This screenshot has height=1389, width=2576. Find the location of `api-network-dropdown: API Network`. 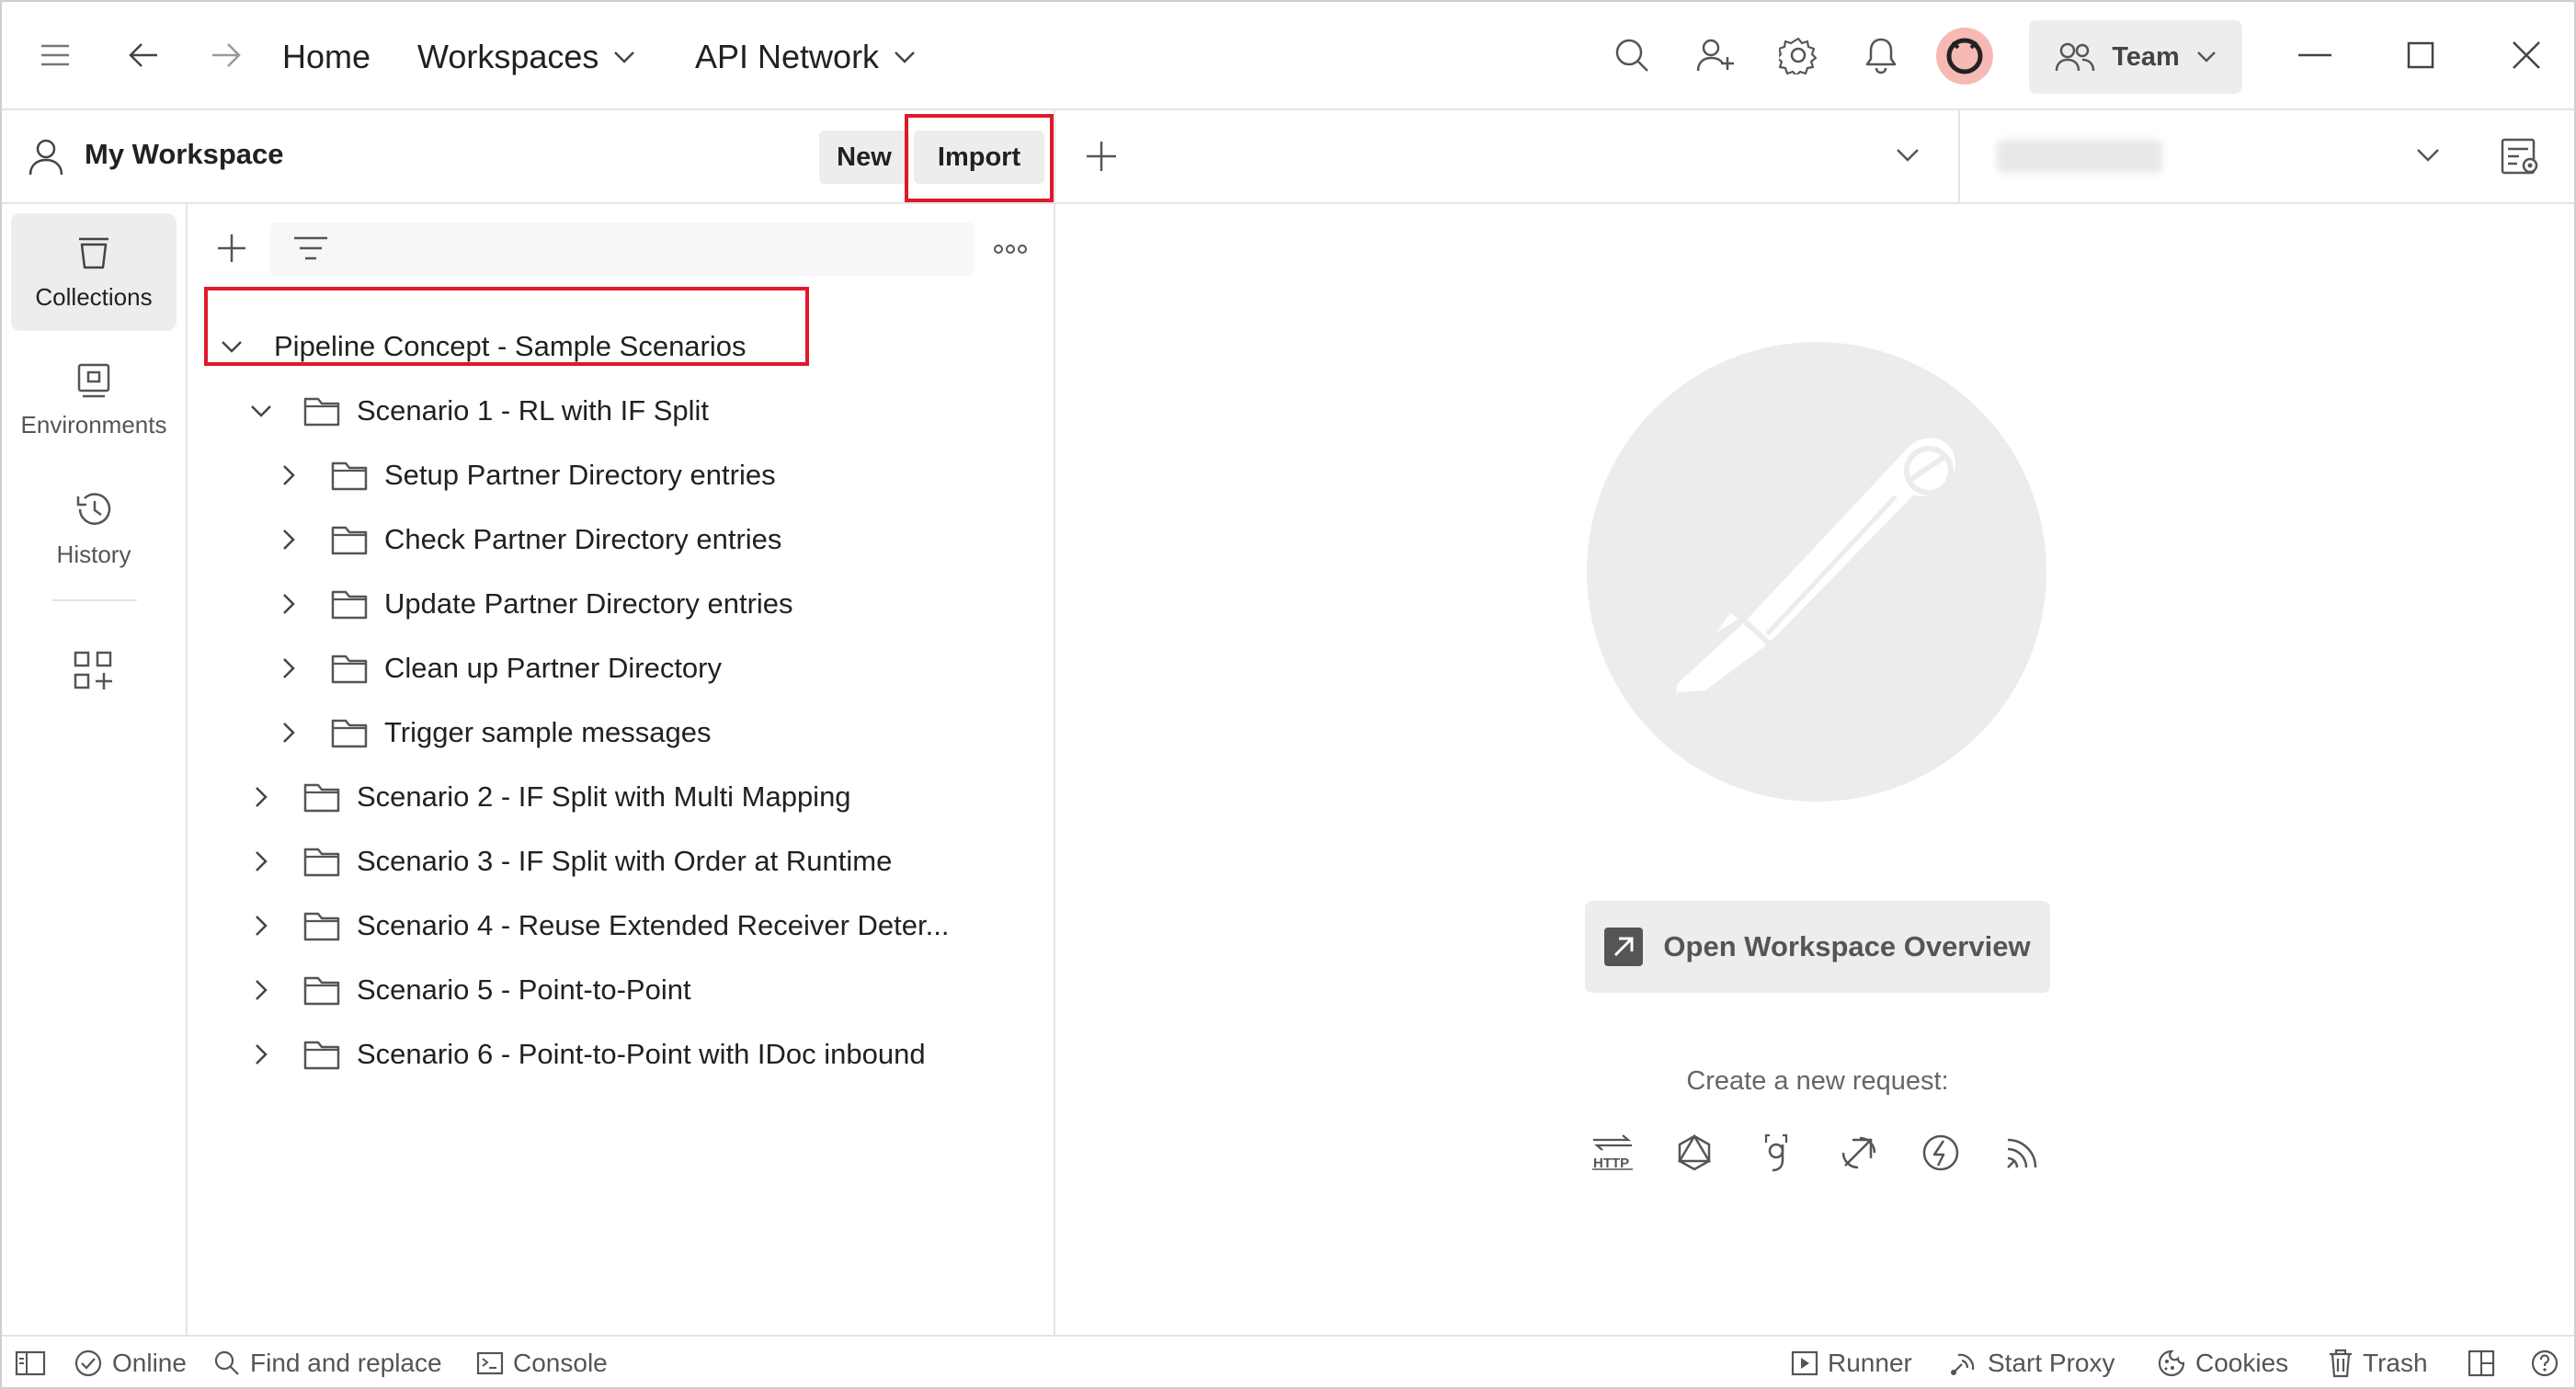

api-network-dropdown: API Network is located at coordinates (805, 57).